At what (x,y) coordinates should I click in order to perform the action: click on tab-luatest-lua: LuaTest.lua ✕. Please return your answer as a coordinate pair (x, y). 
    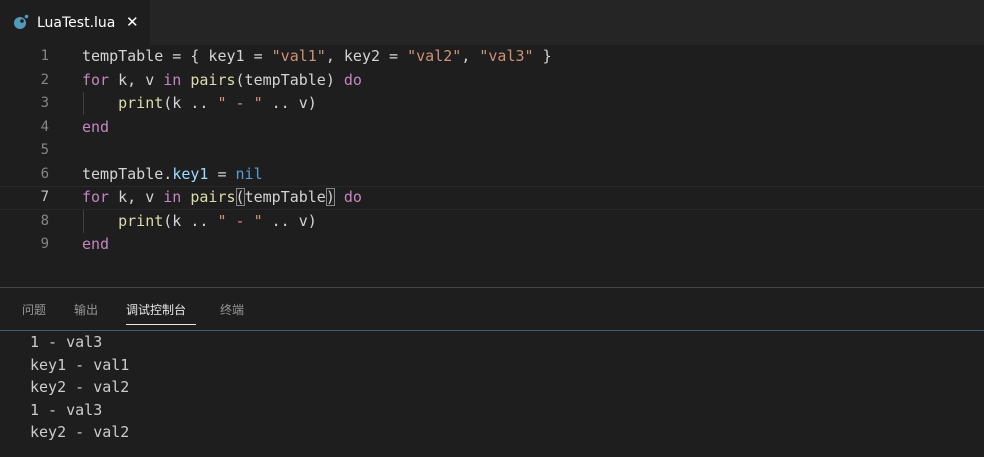
    Looking at the image, I should click on (75, 22).